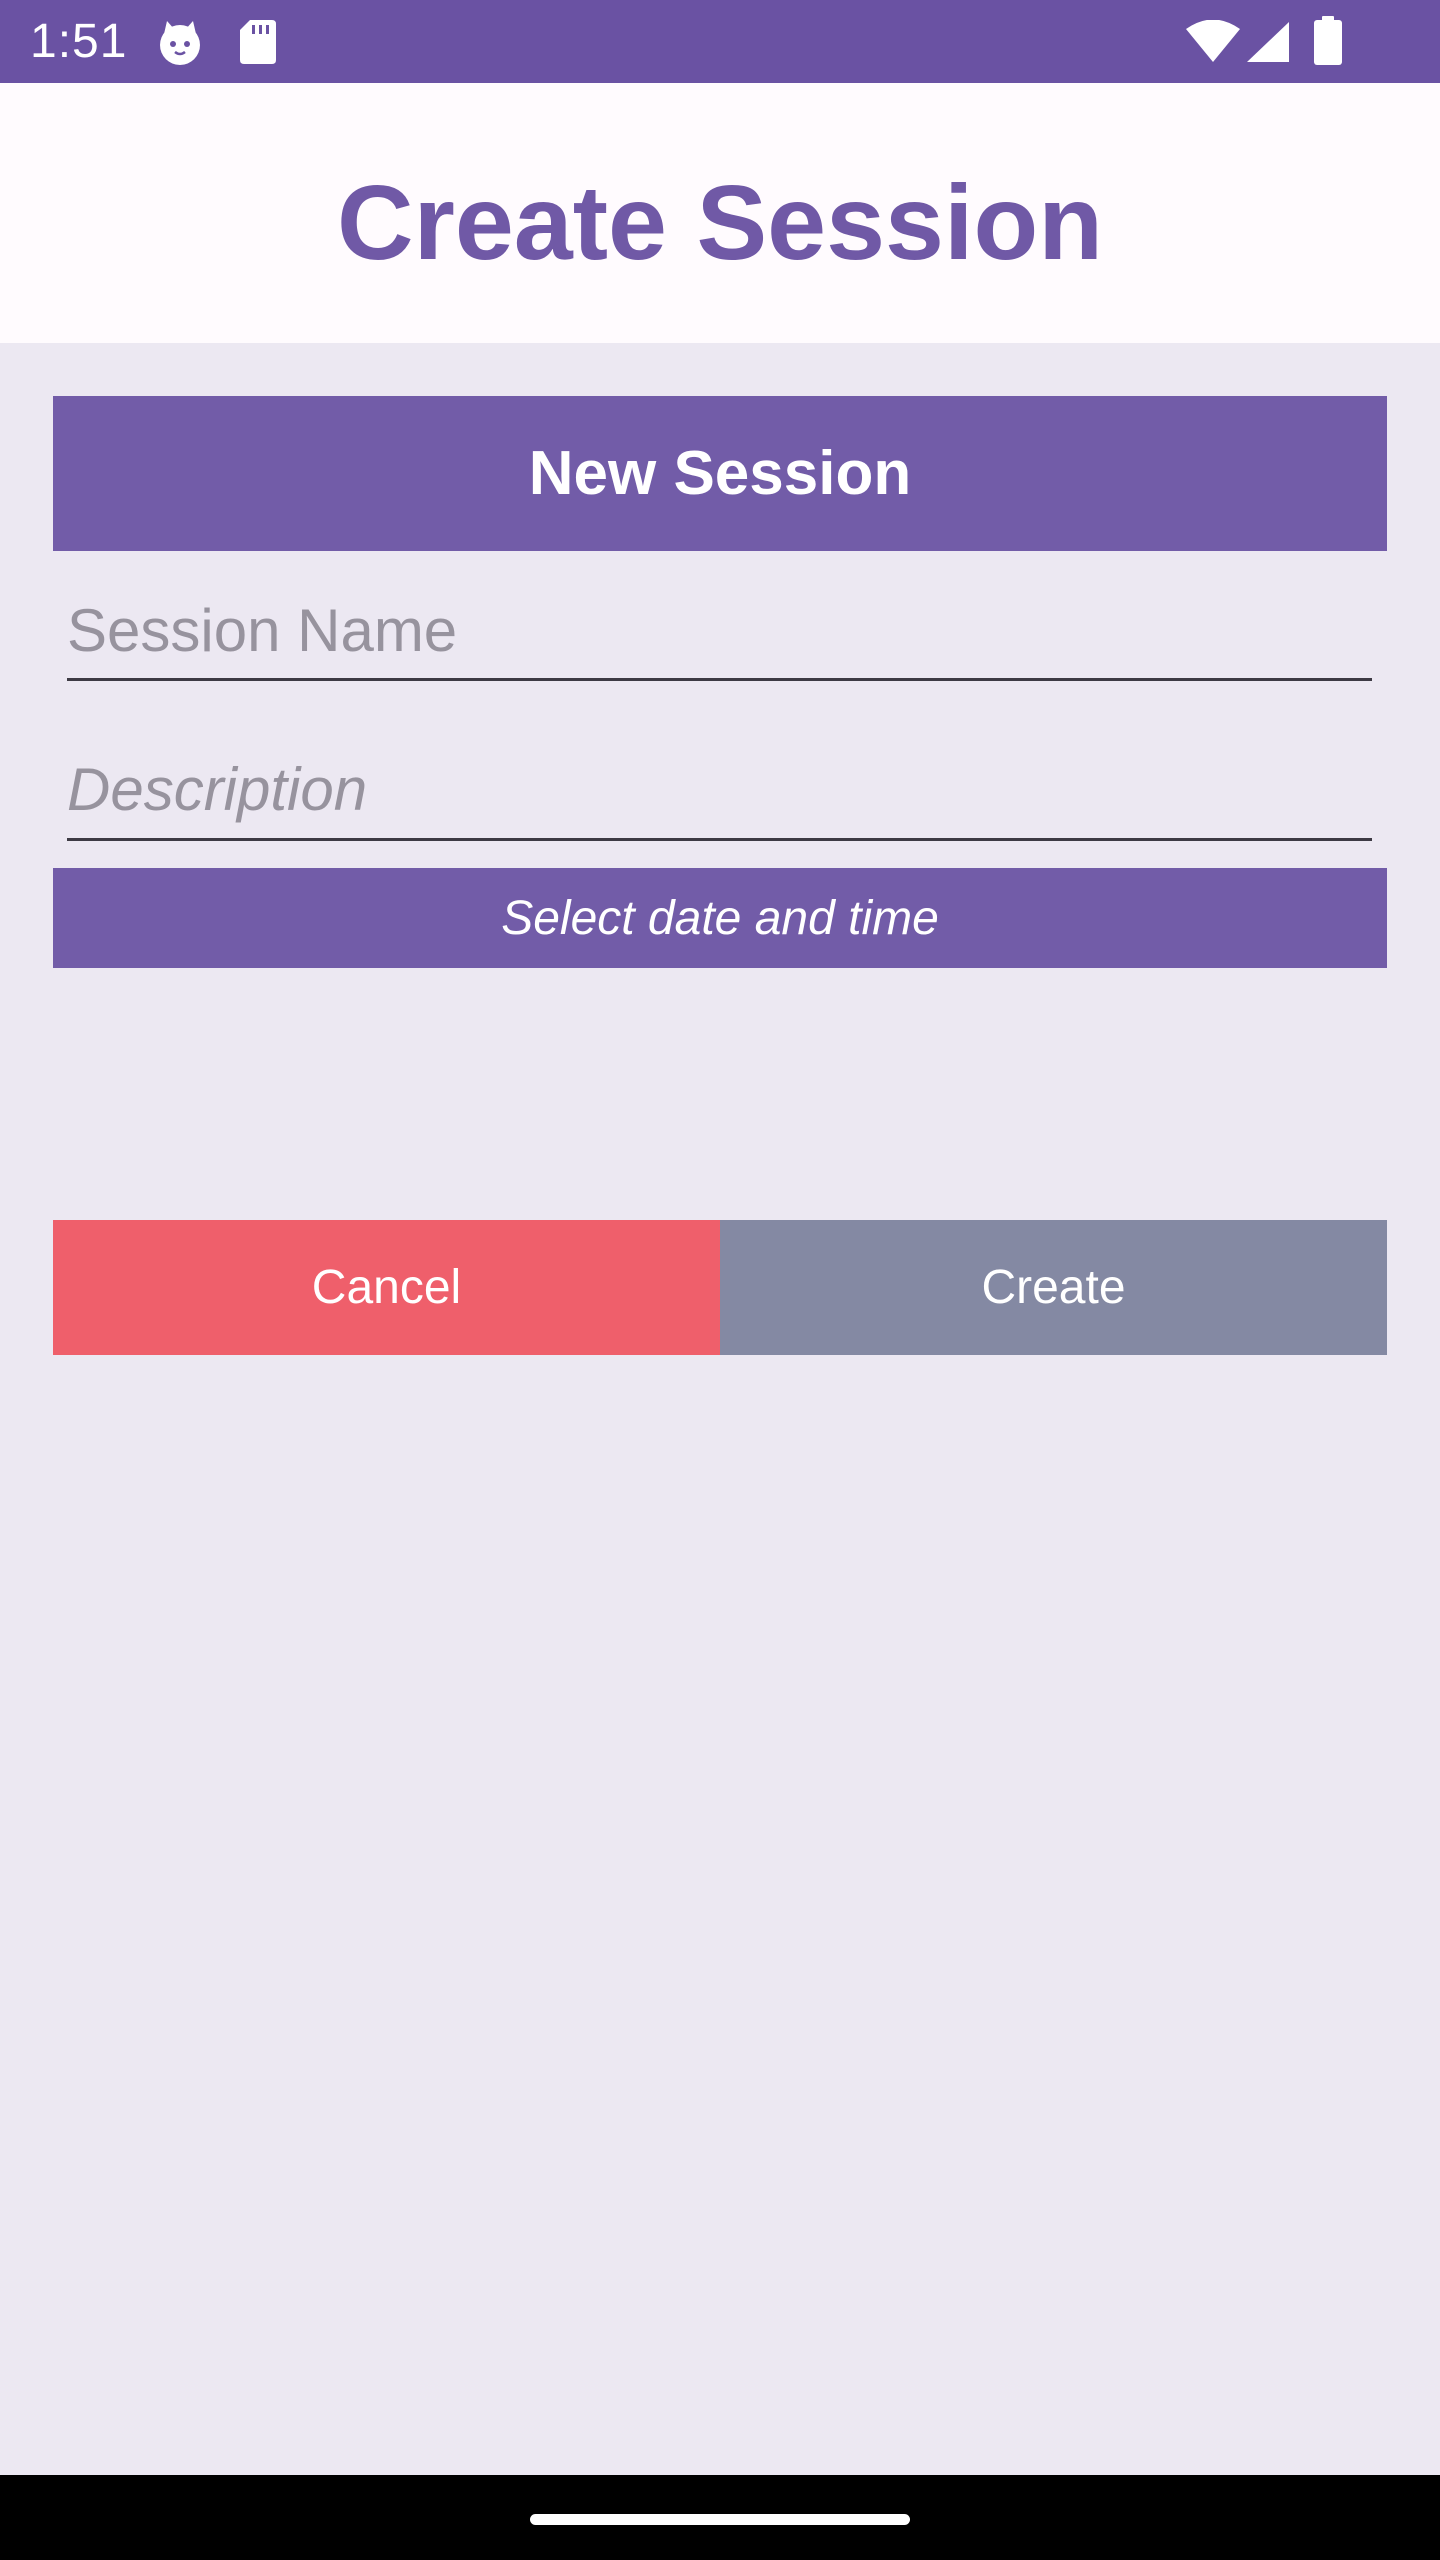 The width and height of the screenshot is (1440, 2560). I want to click on sd-card-icon, so click(258, 44).